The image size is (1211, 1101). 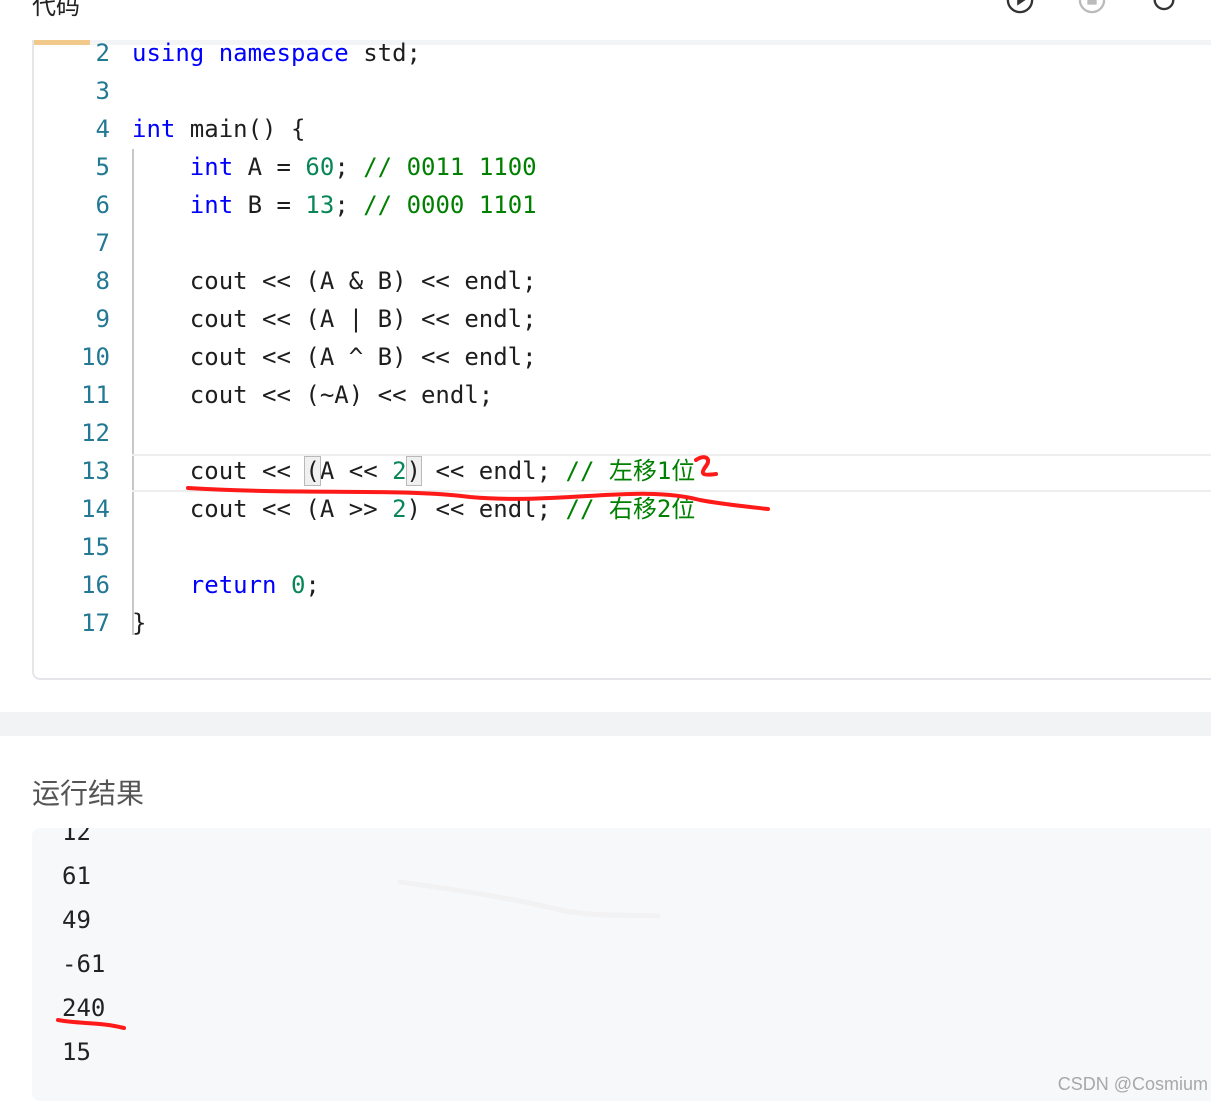 I want to click on code-line: 17}, so click(x=622, y=623).